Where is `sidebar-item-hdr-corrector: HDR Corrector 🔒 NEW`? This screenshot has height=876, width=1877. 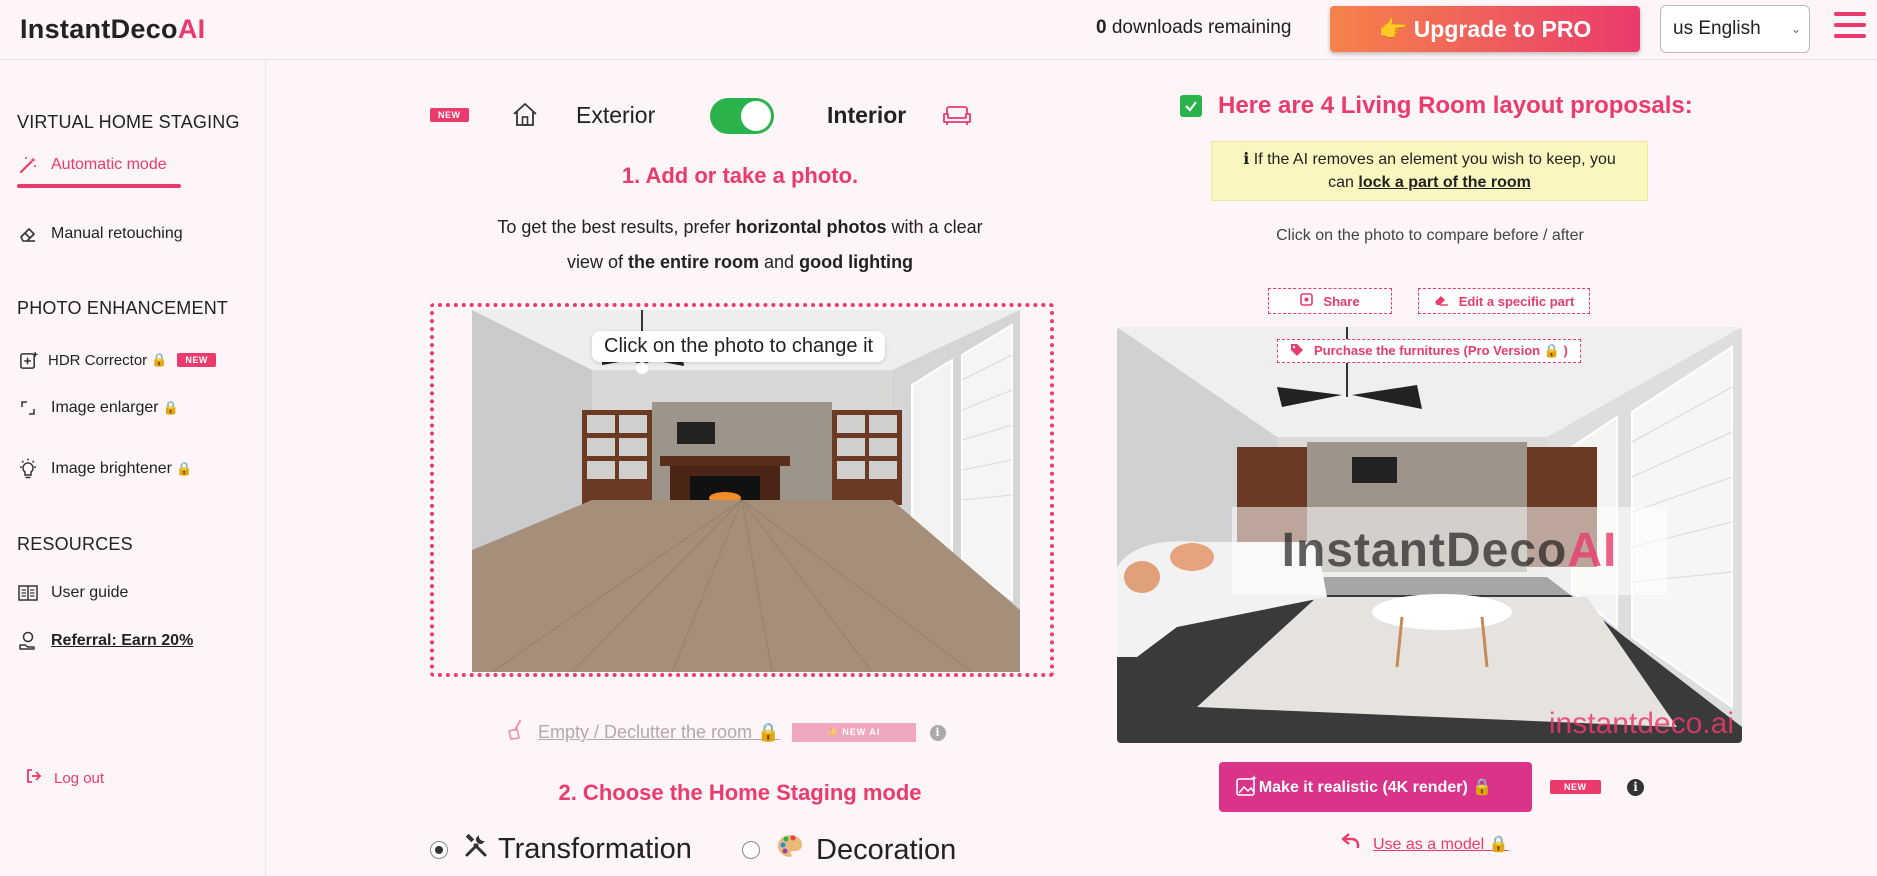 sidebar-item-hdr-corrector: HDR Corrector 🔒 NEW is located at coordinates (116, 360).